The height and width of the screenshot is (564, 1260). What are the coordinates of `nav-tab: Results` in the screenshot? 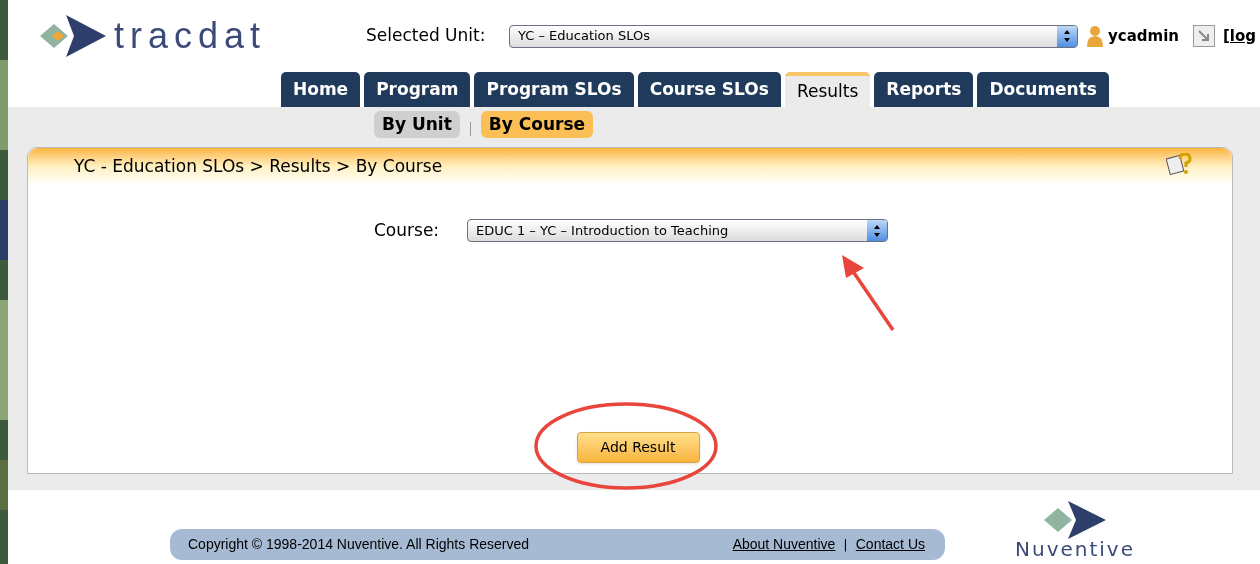 It's located at (827, 89).